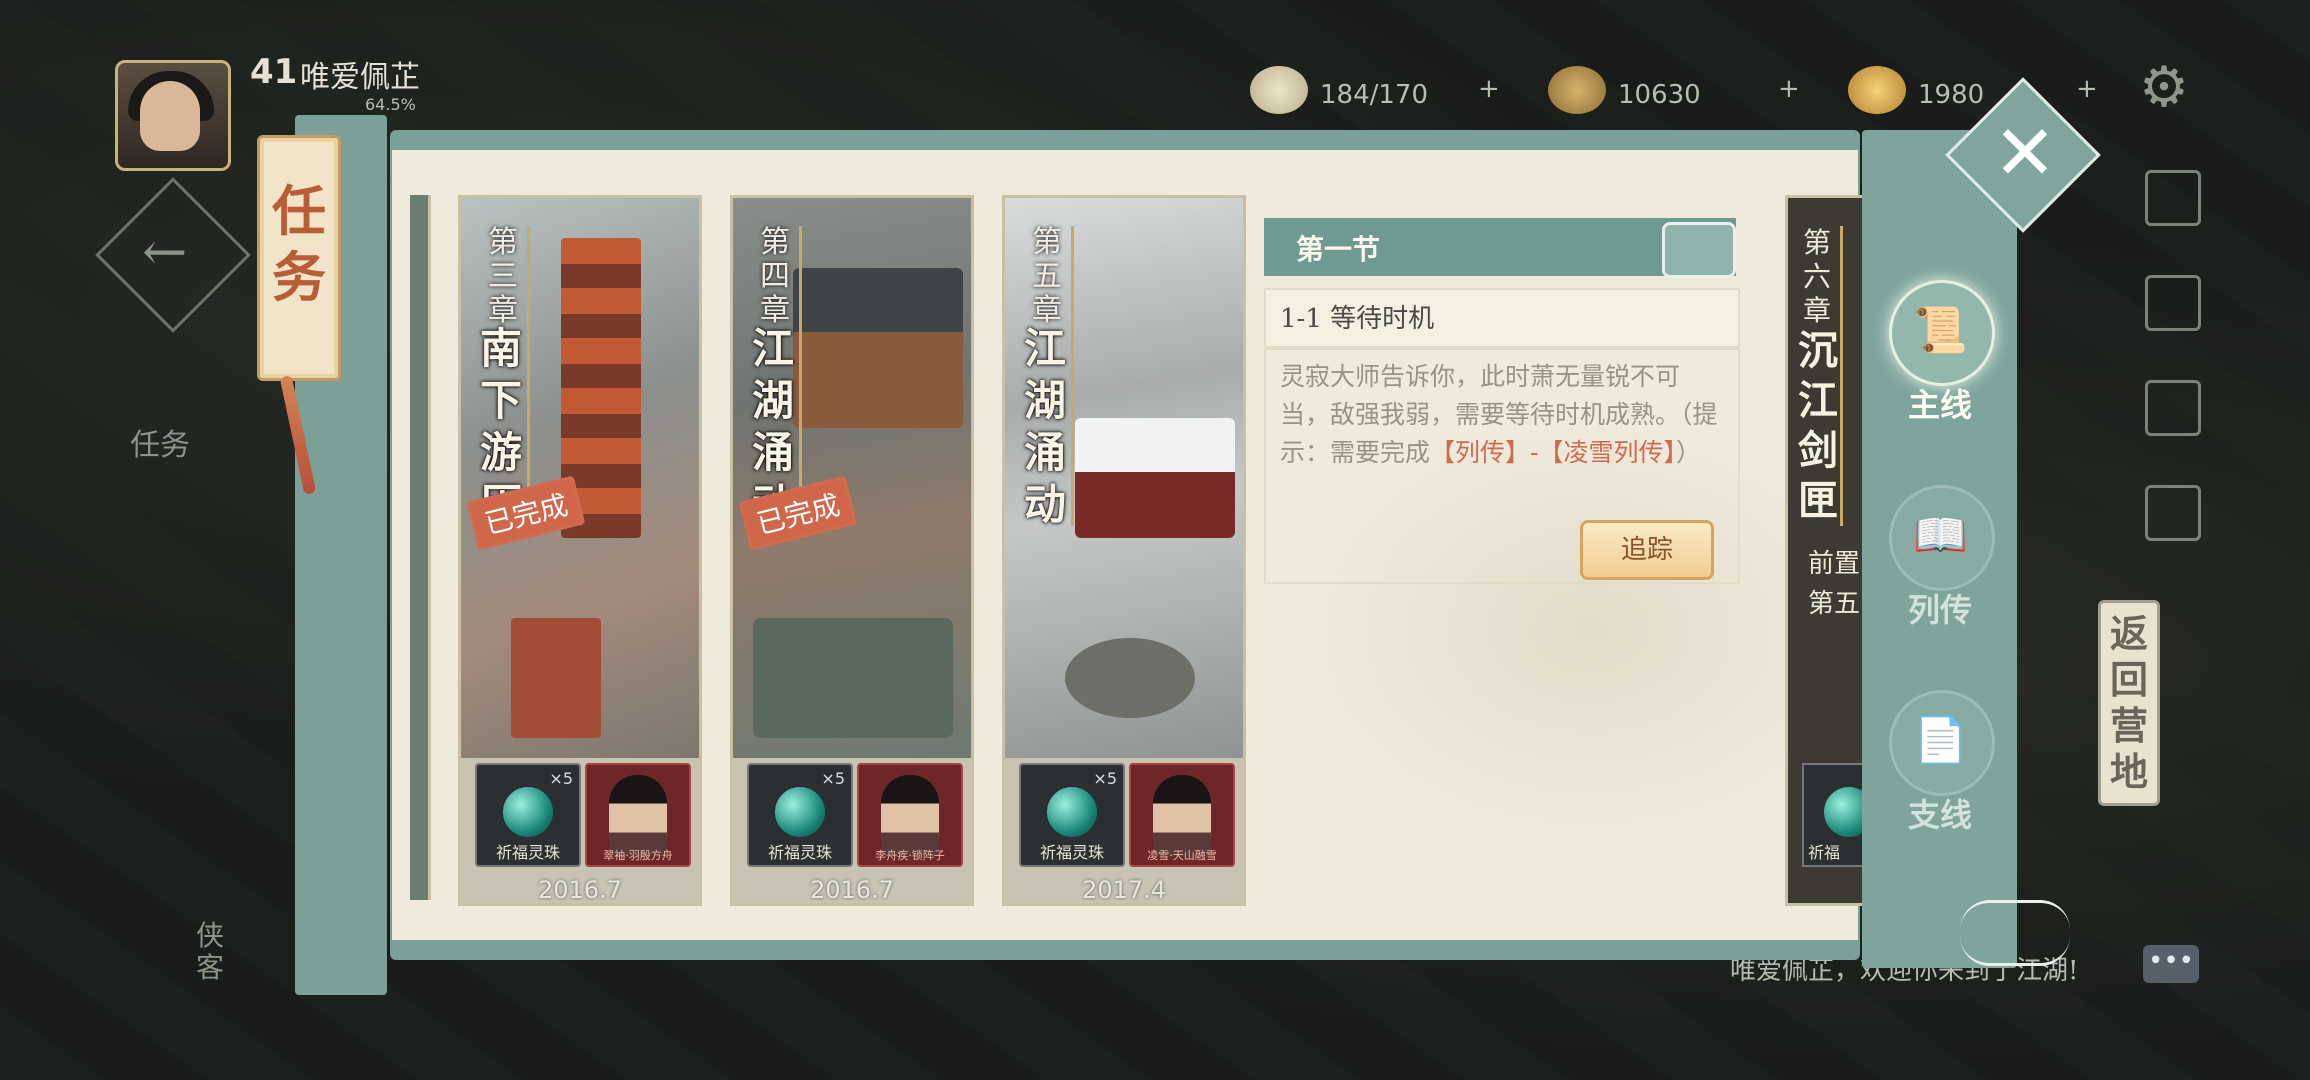 This screenshot has width=2310, height=1080. What do you see at coordinates (1688, 452) in the screenshot?
I see `quest-hint-suffix: ）` at bounding box center [1688, 452].